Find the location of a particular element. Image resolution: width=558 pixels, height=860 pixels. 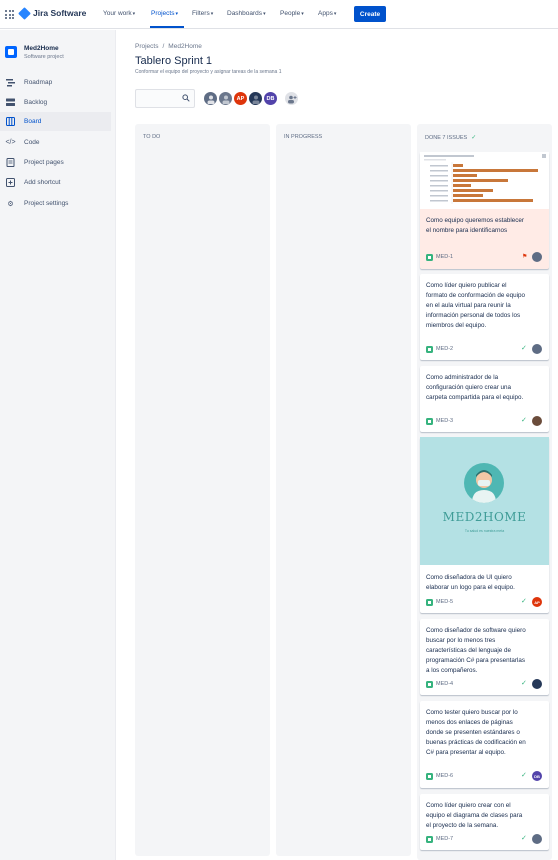

nav-your-work: Your work▾ is located at coordinates (119, 13).